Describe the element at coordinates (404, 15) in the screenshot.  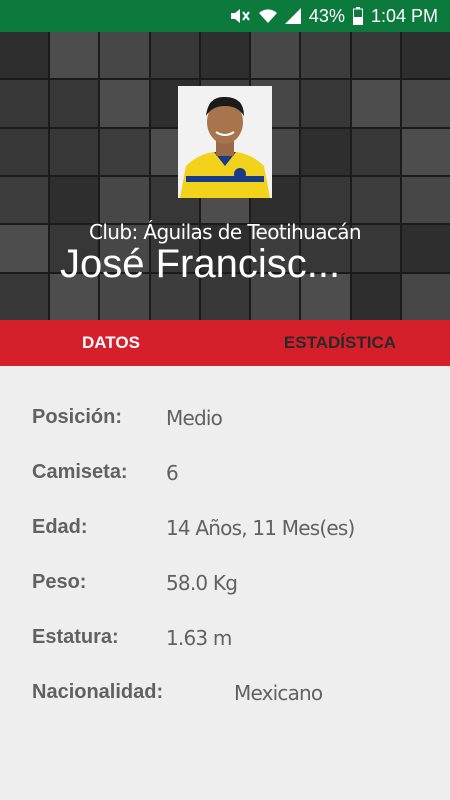
I see `clock: 1:04 PM` at that location.